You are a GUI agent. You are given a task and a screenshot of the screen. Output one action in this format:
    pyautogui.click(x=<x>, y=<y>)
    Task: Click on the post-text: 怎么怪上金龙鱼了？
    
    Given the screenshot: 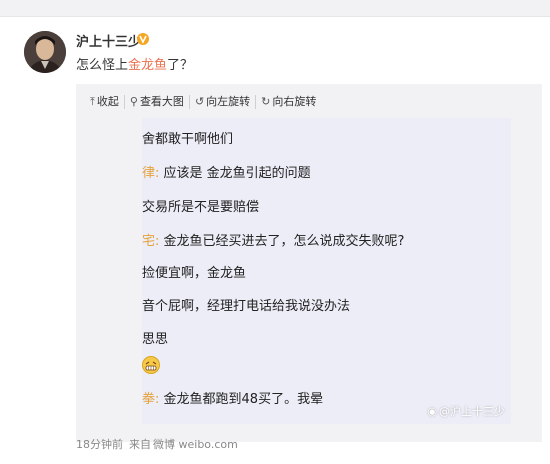 What is the action you would take?
    pyautogui.click(x=135, y=65)
    